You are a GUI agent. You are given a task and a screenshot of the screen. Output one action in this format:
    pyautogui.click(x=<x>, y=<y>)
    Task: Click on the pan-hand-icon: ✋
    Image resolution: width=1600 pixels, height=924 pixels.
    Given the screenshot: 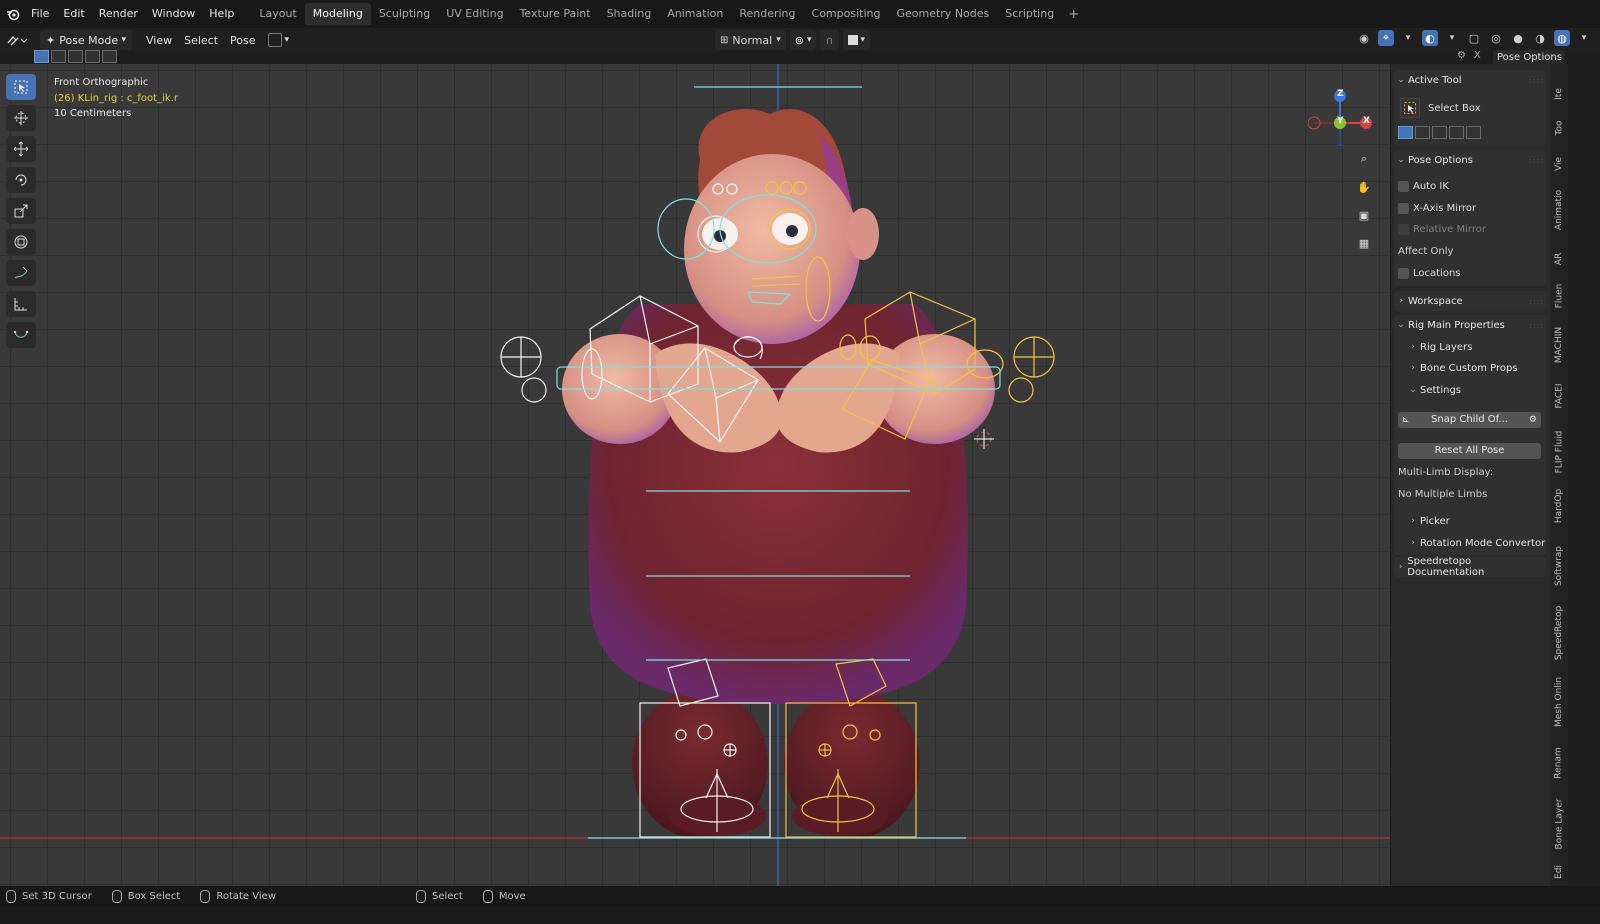 What is the action you would take?
    pyautogui.click(x=1364, y=187)
    